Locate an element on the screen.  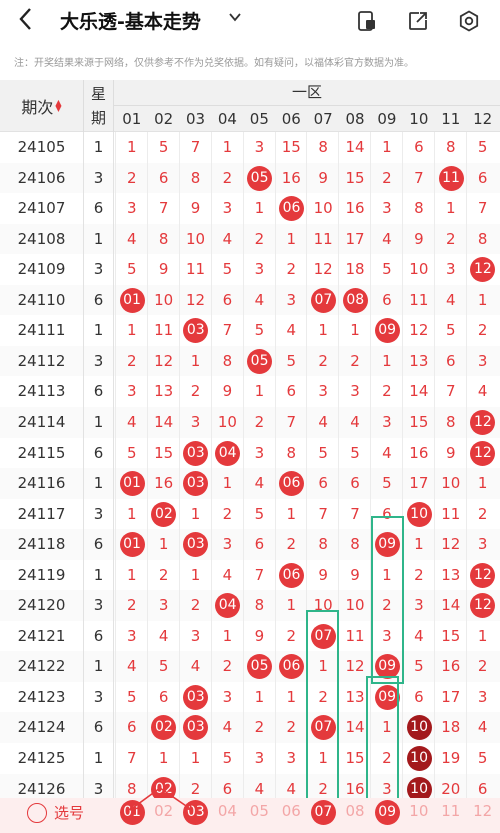
settings-icon is located at coordinates (469, 21).